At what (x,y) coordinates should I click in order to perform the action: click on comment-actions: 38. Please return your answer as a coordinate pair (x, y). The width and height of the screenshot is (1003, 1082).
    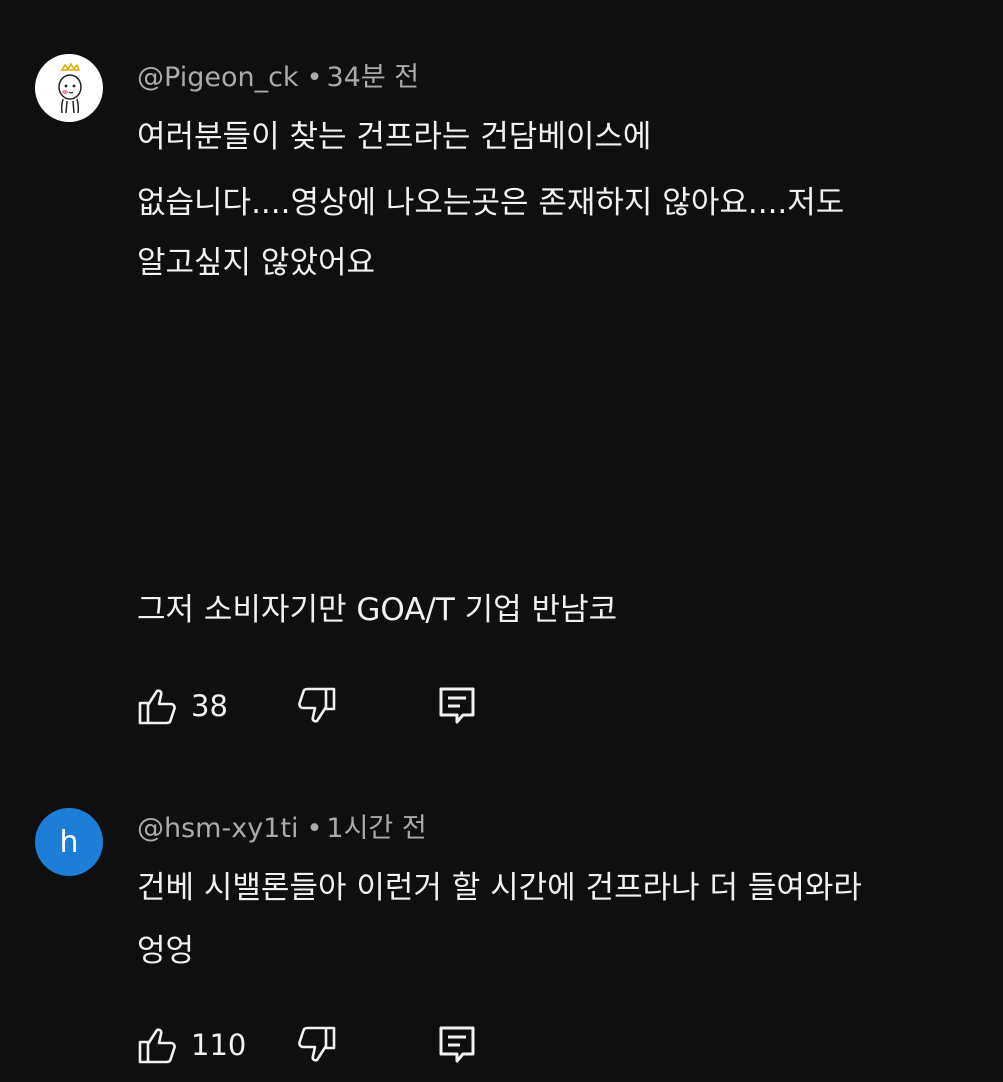
    Looking at the image, I should click on (337, 707).